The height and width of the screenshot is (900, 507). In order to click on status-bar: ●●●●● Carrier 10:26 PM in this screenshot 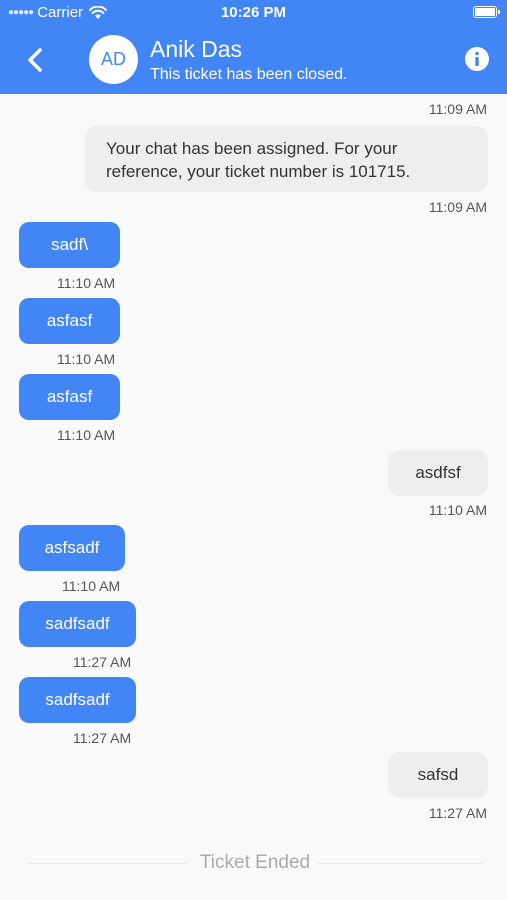, I will do `click(253, 13)`.